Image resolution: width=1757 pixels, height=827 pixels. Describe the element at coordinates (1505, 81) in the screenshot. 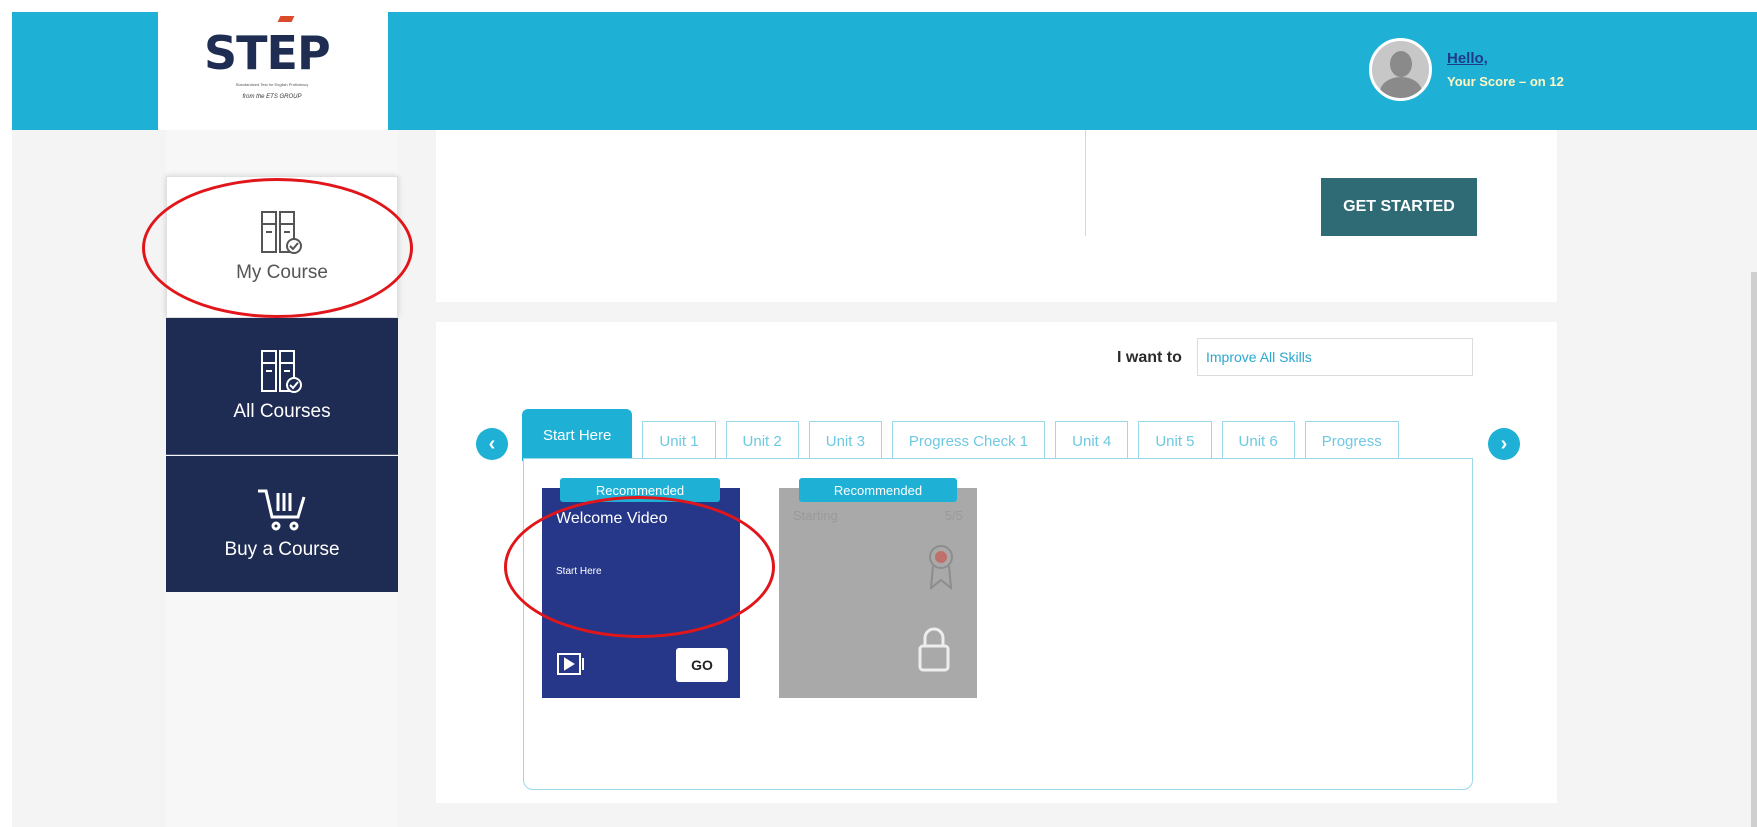

I see `user-score: Your Score – on 12` at that location.